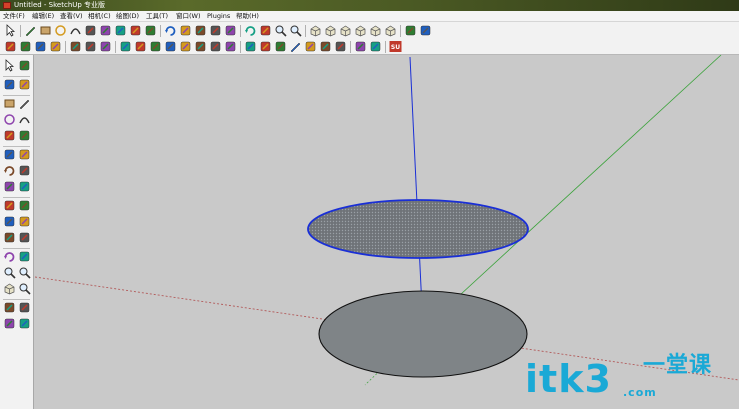  I want to click on upper-circle-face-selected, so click(418, 229).